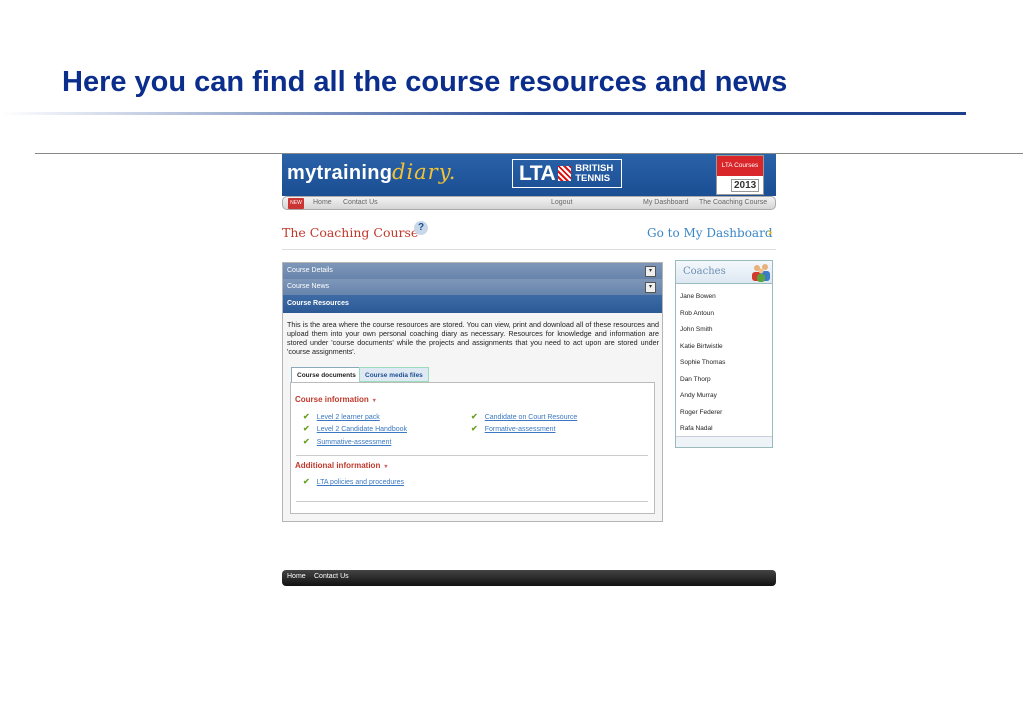 This screenshot has width=1023, height=708. I want to click on lta-logo-text: LTA, so click(537, 173).